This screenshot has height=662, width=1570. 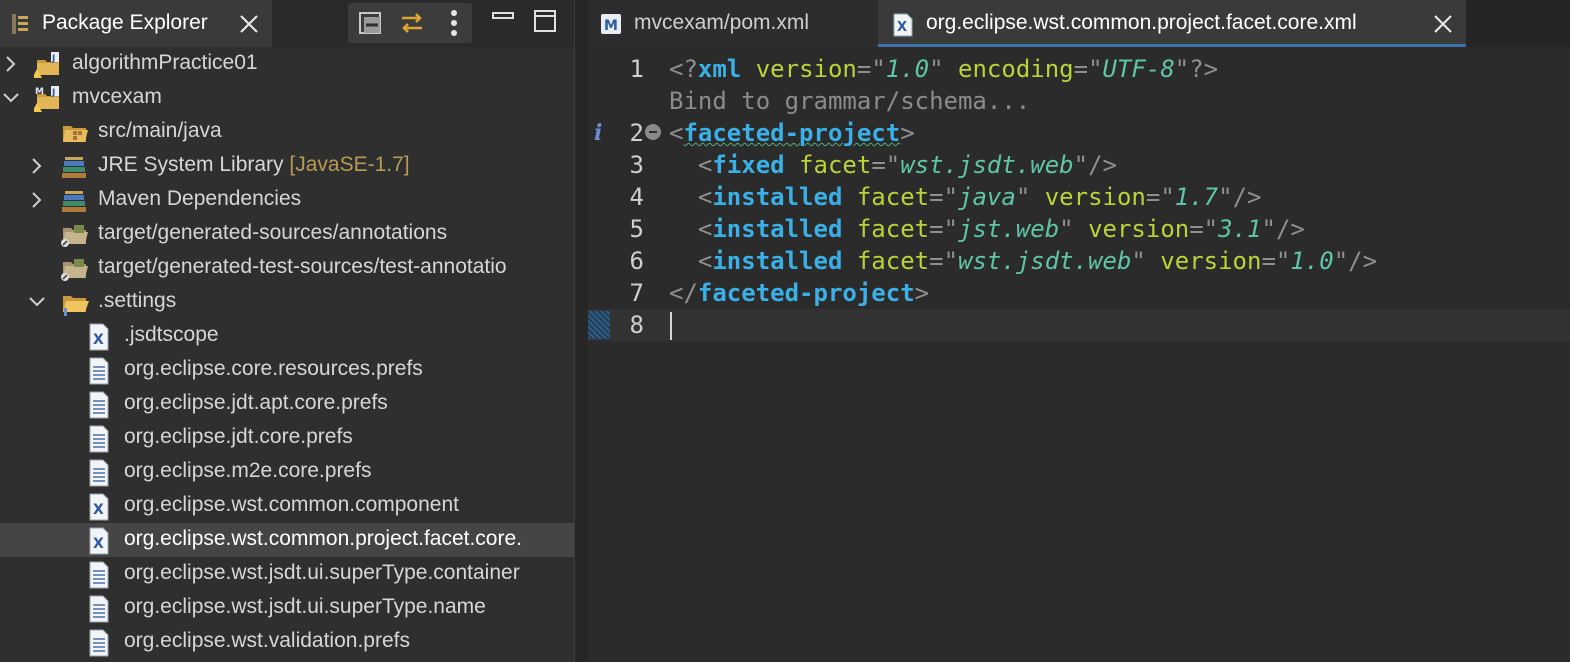 I want to click on text-caret, so click(x=671, y=326).